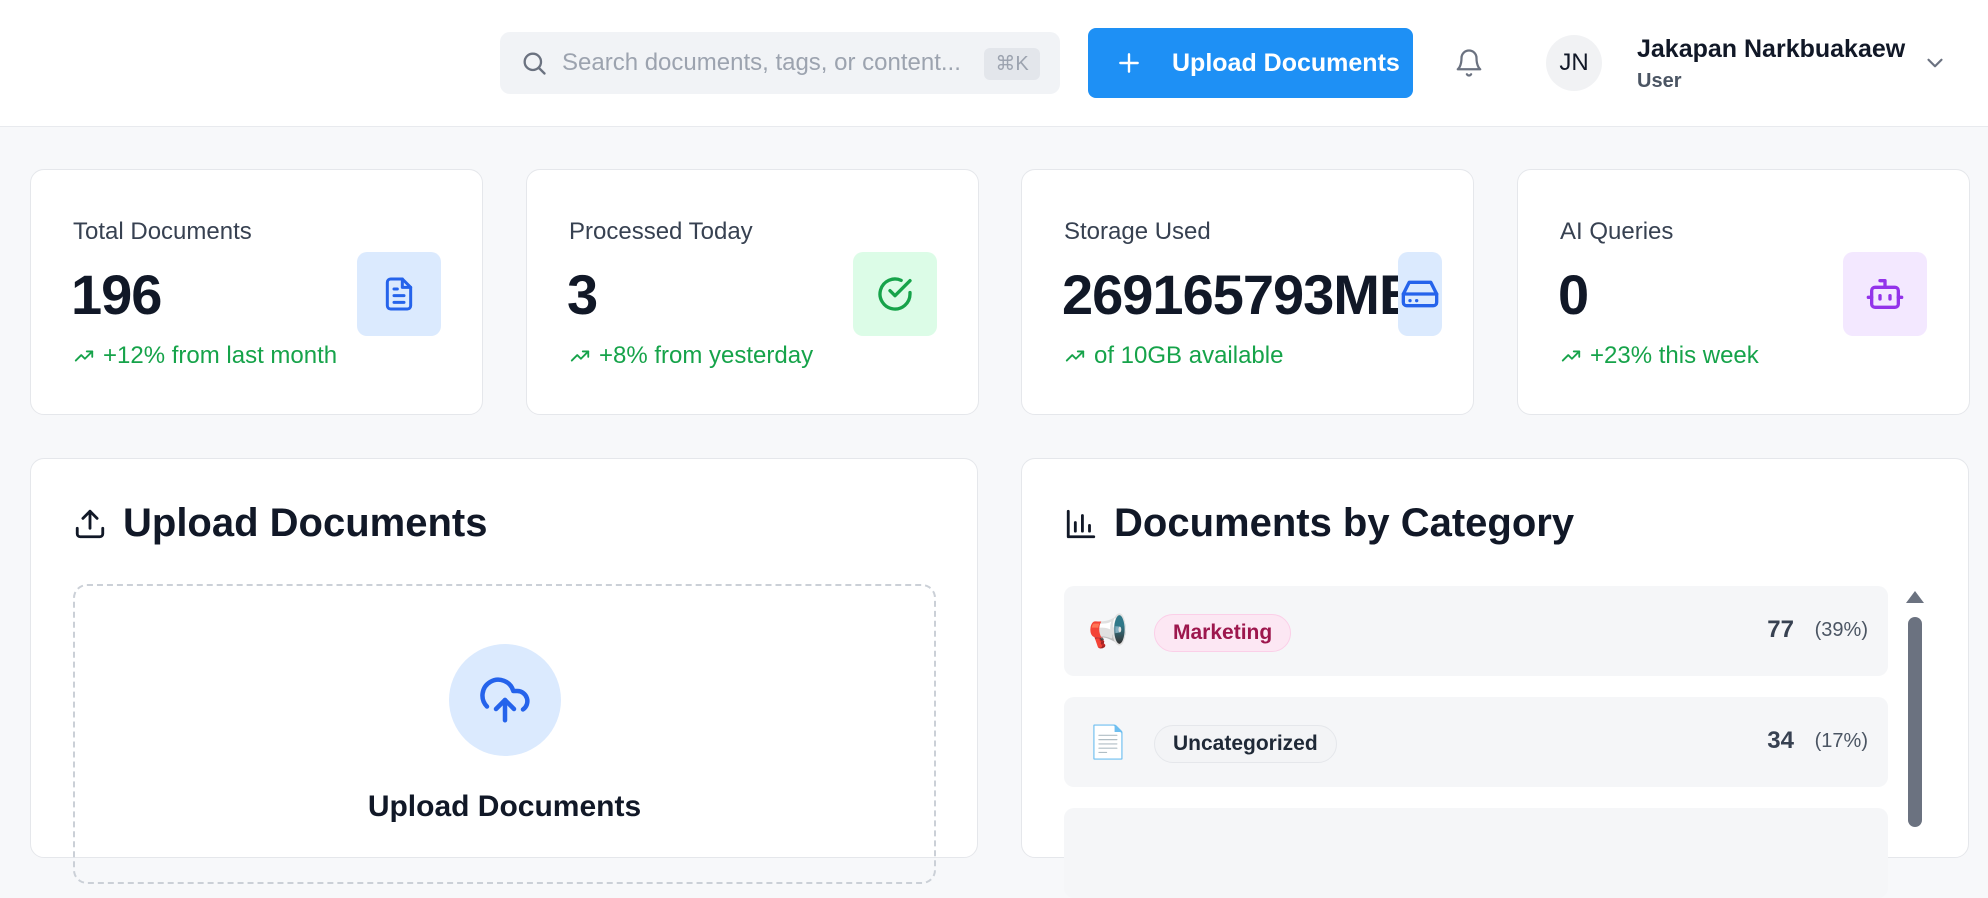 This screenshot has width=1988, height=898. What do you see at coordinates (1841, 741) in the screenshot?
I see `category-percent: (17%)` at bounding box center [1841, 741].